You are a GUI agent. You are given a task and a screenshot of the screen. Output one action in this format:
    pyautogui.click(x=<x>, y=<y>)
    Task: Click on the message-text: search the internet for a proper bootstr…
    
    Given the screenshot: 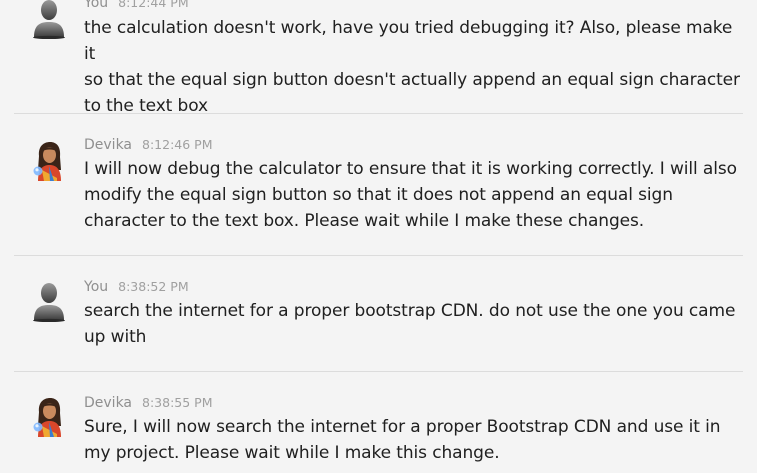 What is the action you would take?
    pyautogui.click(x=414, y=324)
    